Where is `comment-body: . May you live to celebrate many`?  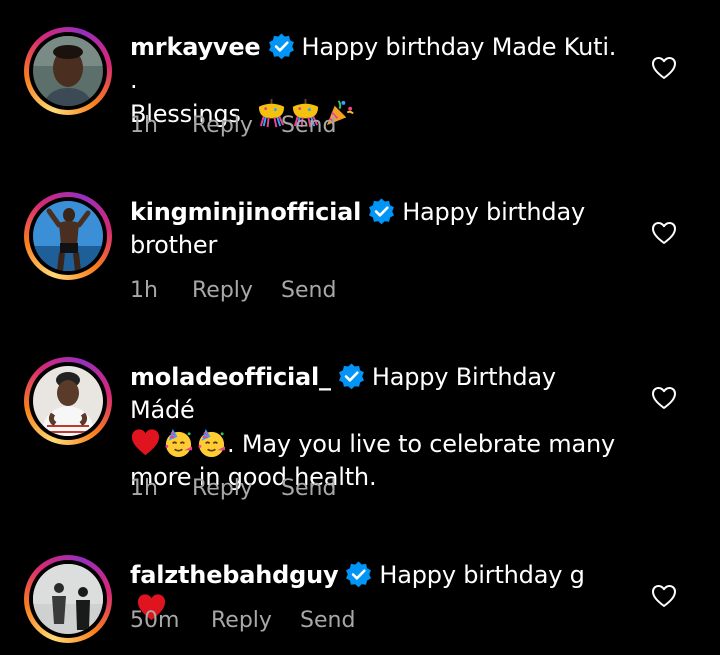 comment-body: . May you live to celebrate many is located at coordinates (421, 444).